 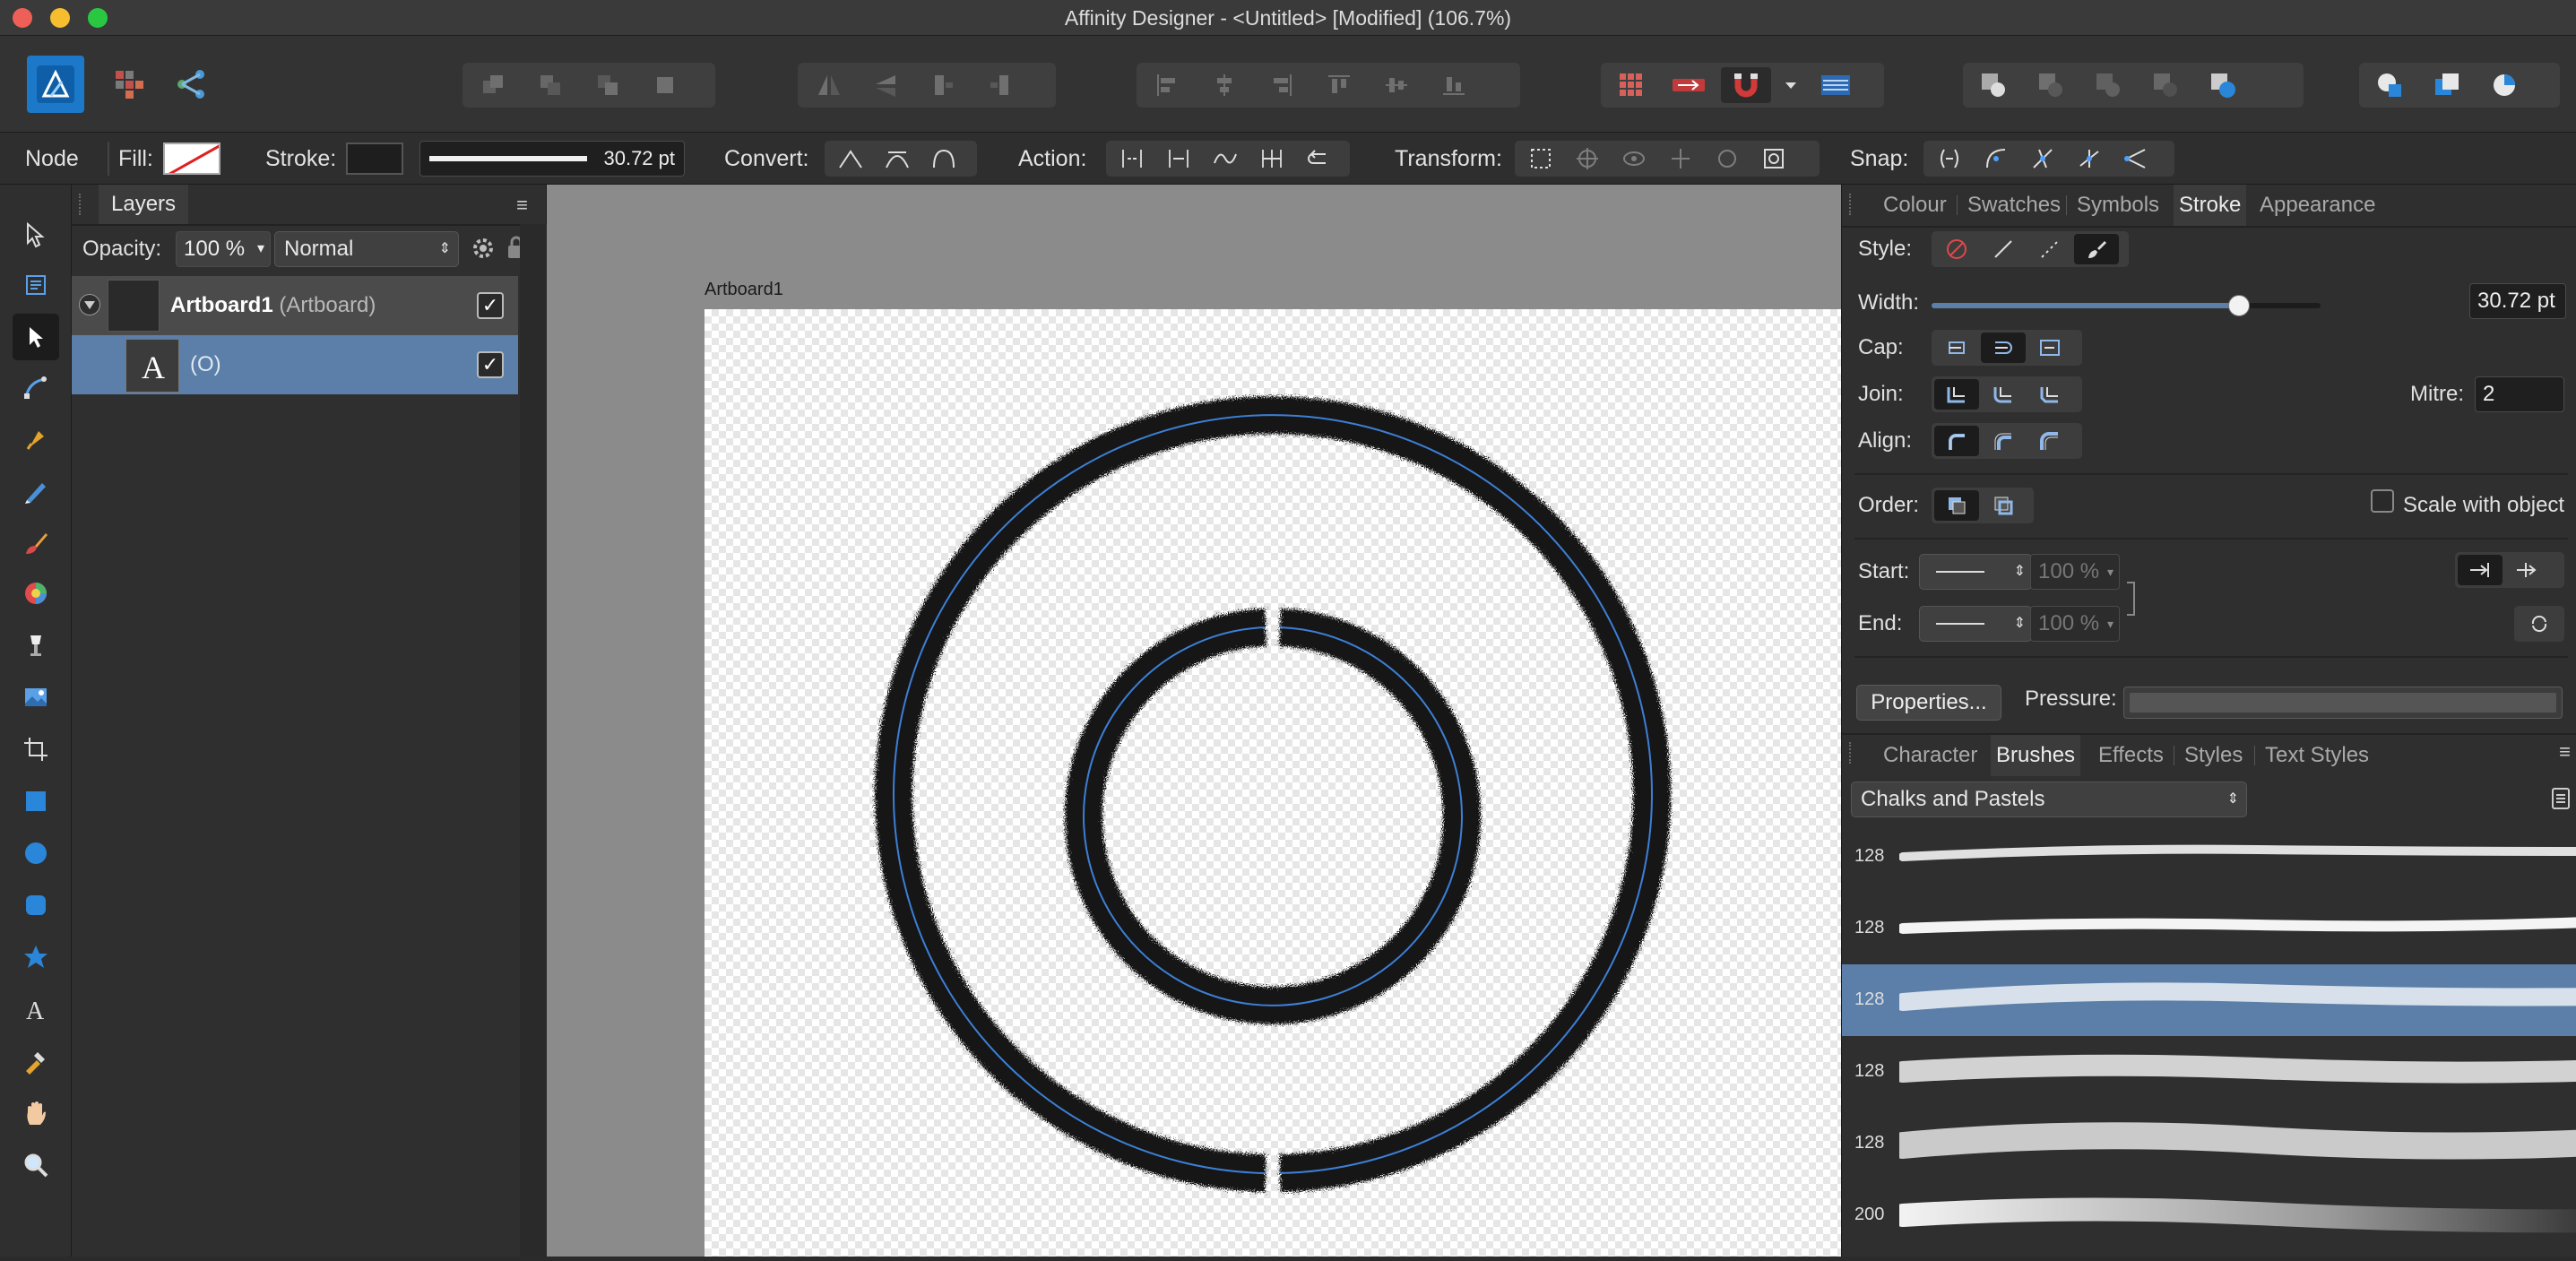 What do you see at coordinates (2014, 205) in the screenshot?
I see `tab-swatches: Swatches` at bounding box center [2014, 205].